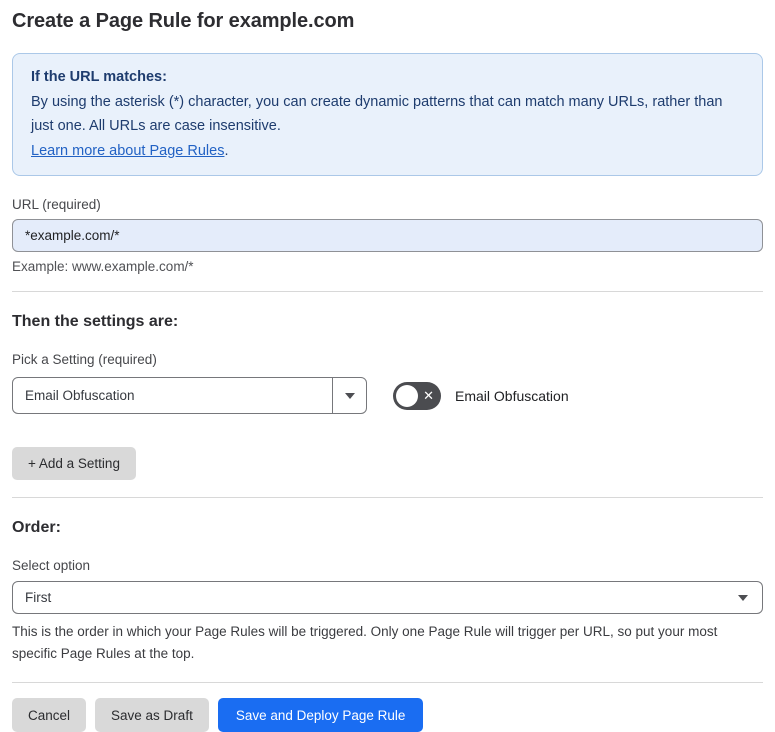  What do you see at coordinates (103, 266) in the screenshot?
I see `url-example-helper: Example: www.example.com/*` at bounding box center [103, 266].